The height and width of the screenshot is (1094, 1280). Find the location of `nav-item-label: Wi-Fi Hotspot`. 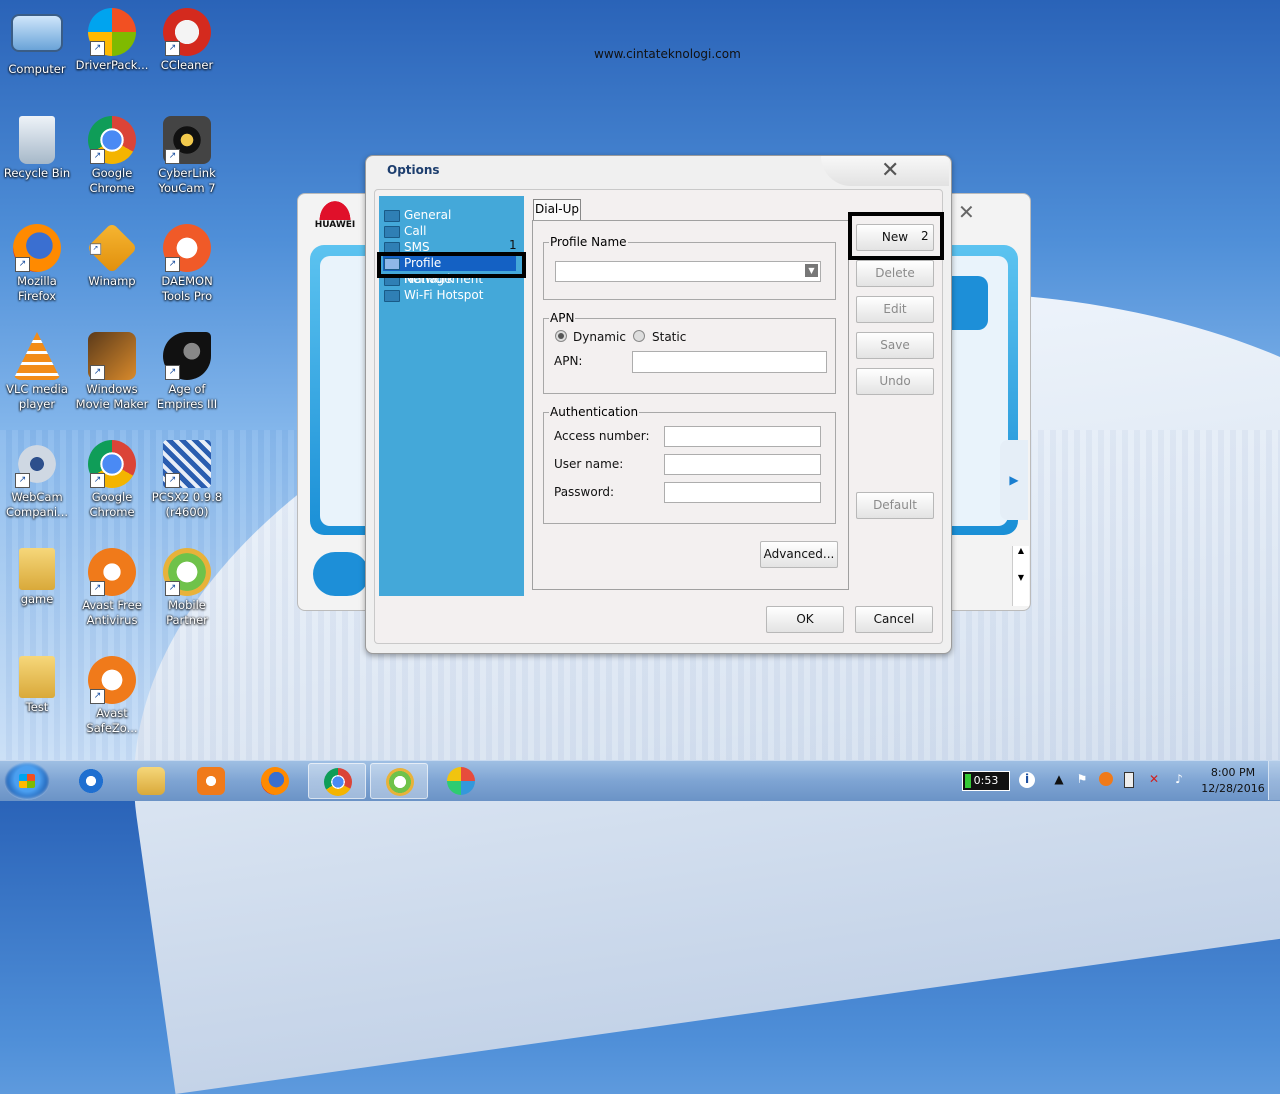

nav-item-label: Wi-Fi Hotspot is located at coordinates (444, 295).